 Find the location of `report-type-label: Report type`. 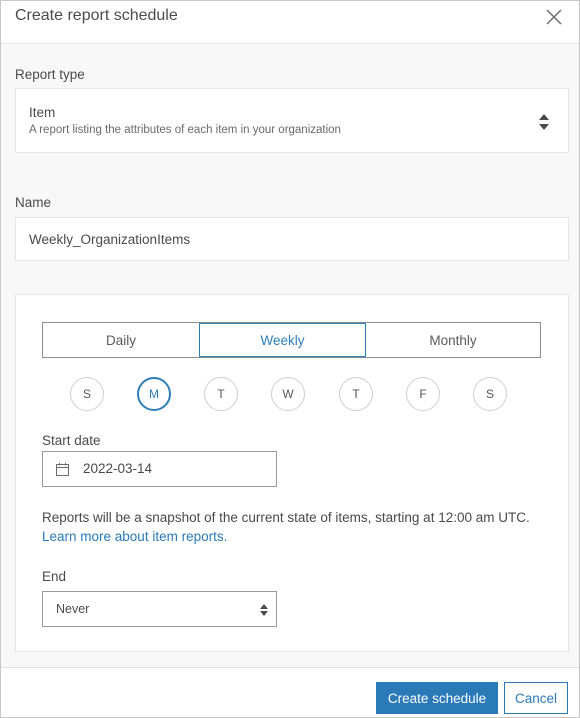

report-type-label: Report type is located at coordinates (50, 74).